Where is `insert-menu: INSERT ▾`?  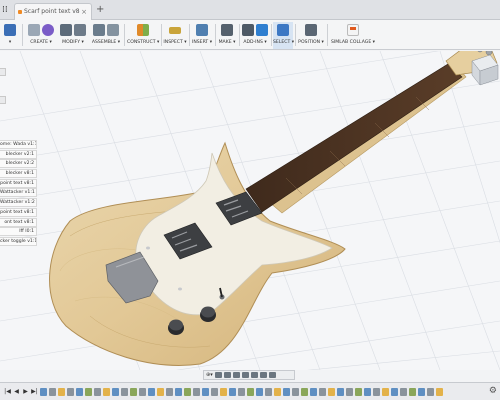
insert-menu: INSERT ▾ is located at coordinates (202, 35).